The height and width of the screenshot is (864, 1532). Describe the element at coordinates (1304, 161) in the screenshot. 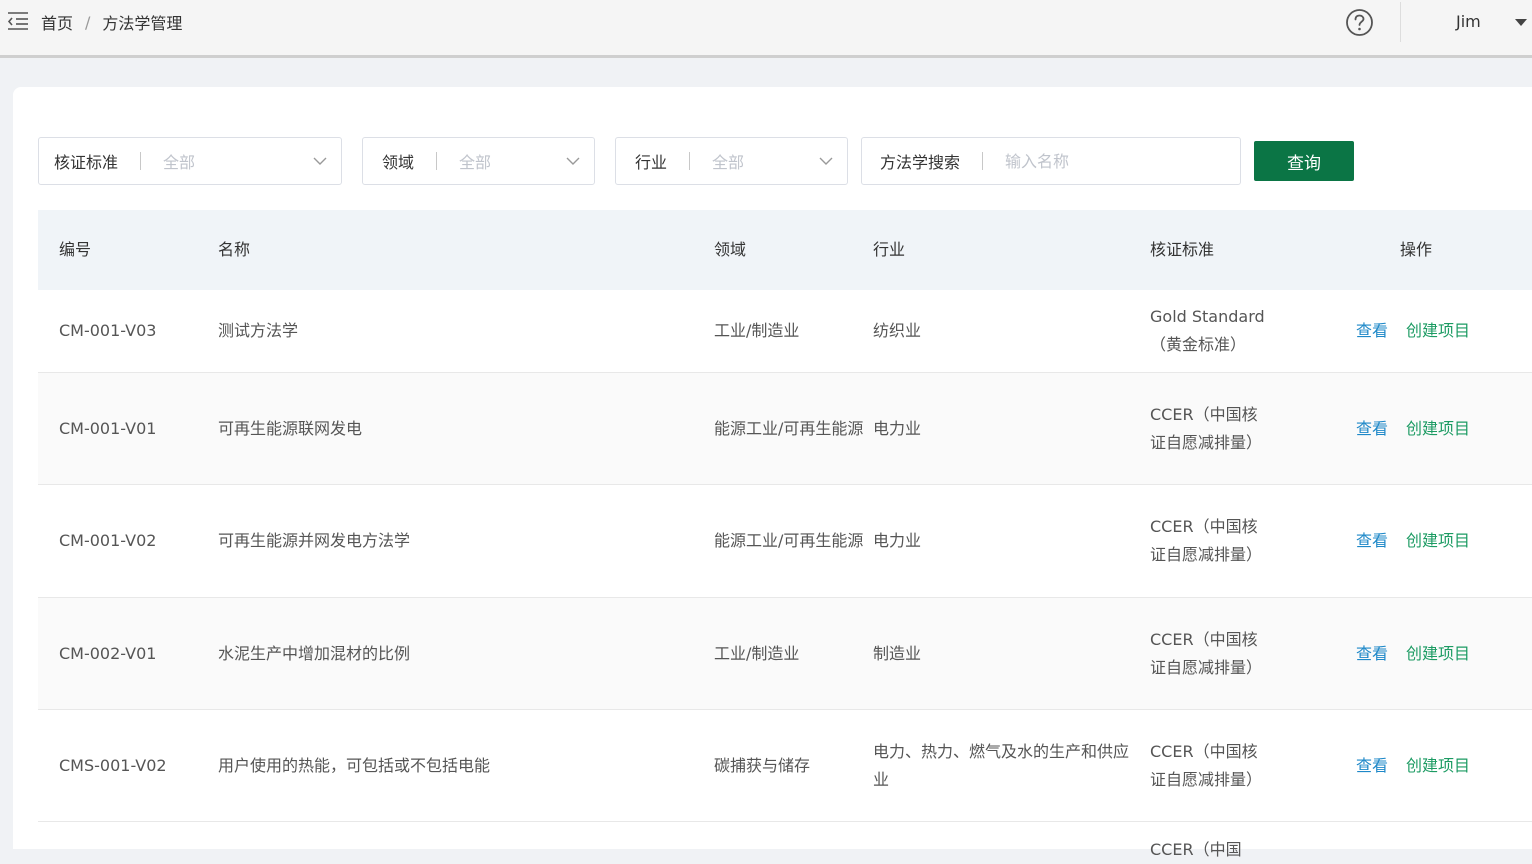

I see `query-button: 查询` at that location.